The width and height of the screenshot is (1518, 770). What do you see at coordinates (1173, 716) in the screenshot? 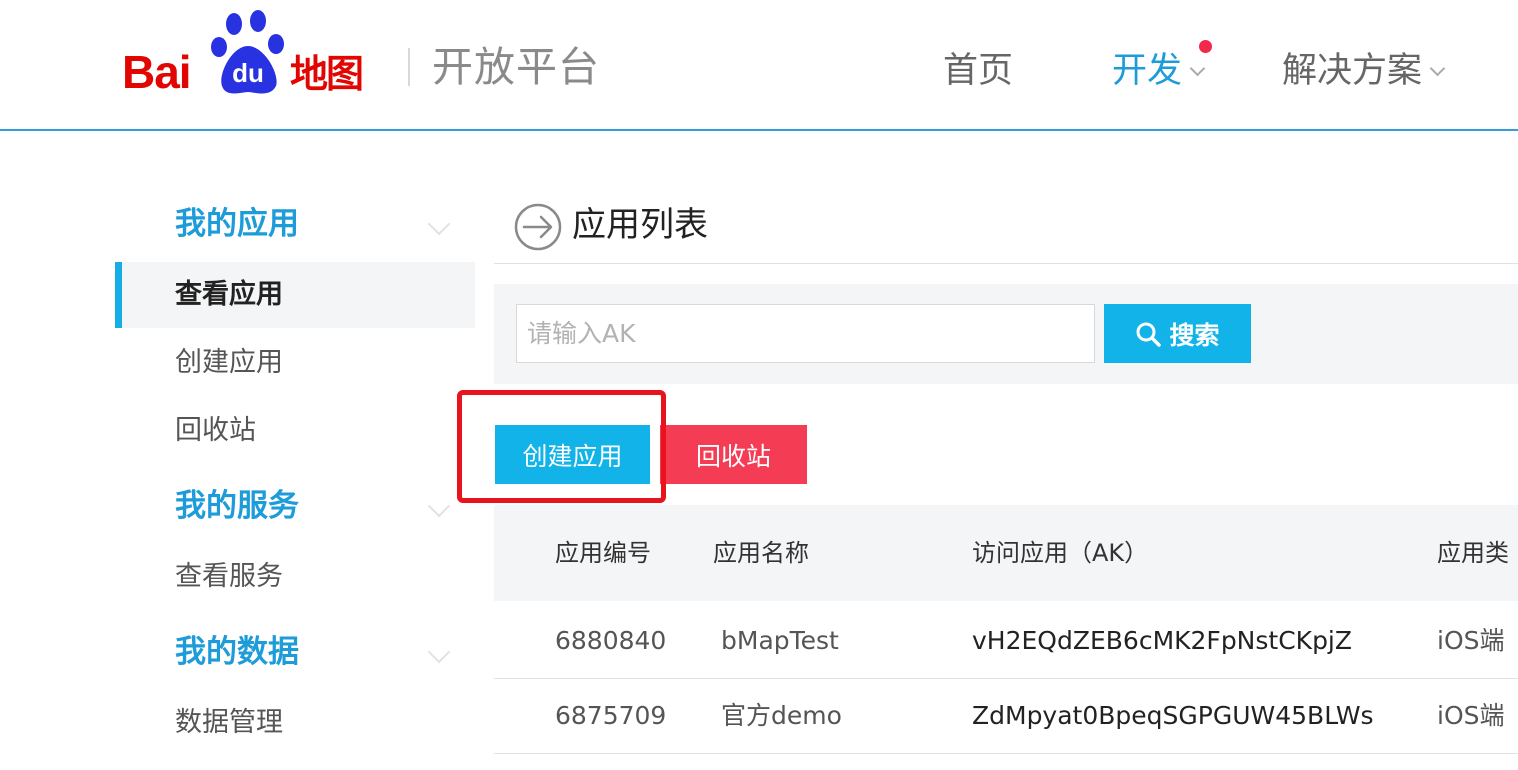
I see `cell-ak: ZdMpyat0BpeqSGPGUW45BLWs` at bounding box center [1173, 716].